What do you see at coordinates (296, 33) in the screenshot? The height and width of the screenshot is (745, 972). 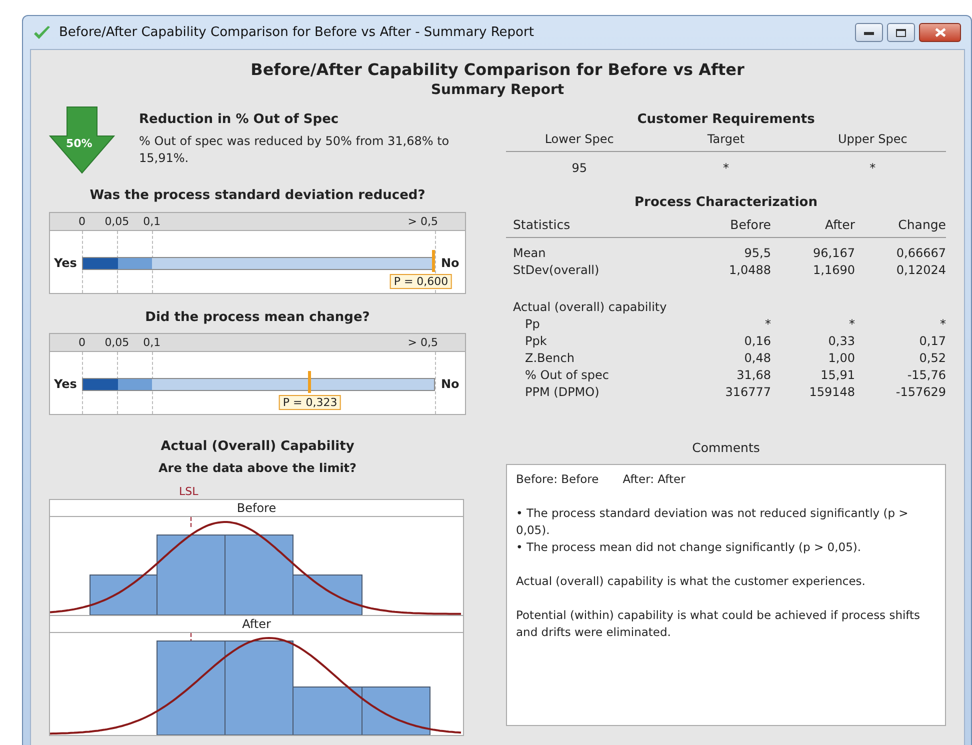 I see `window-title: Before/After Capability Comparison for Before vs After - Summary Report` at bounding box center [296, 33].